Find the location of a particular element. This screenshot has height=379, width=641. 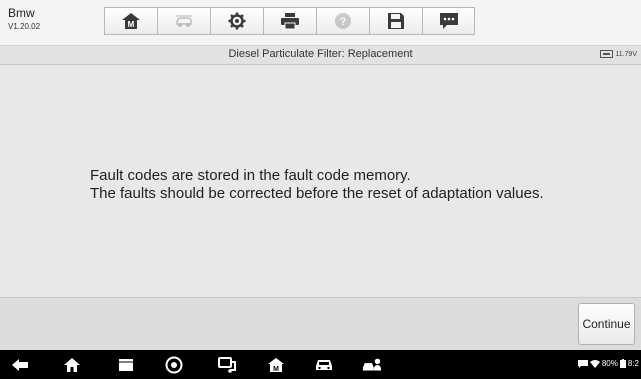

navigation-bar: M 80% 8:2 is located at coordinates (320, 364).